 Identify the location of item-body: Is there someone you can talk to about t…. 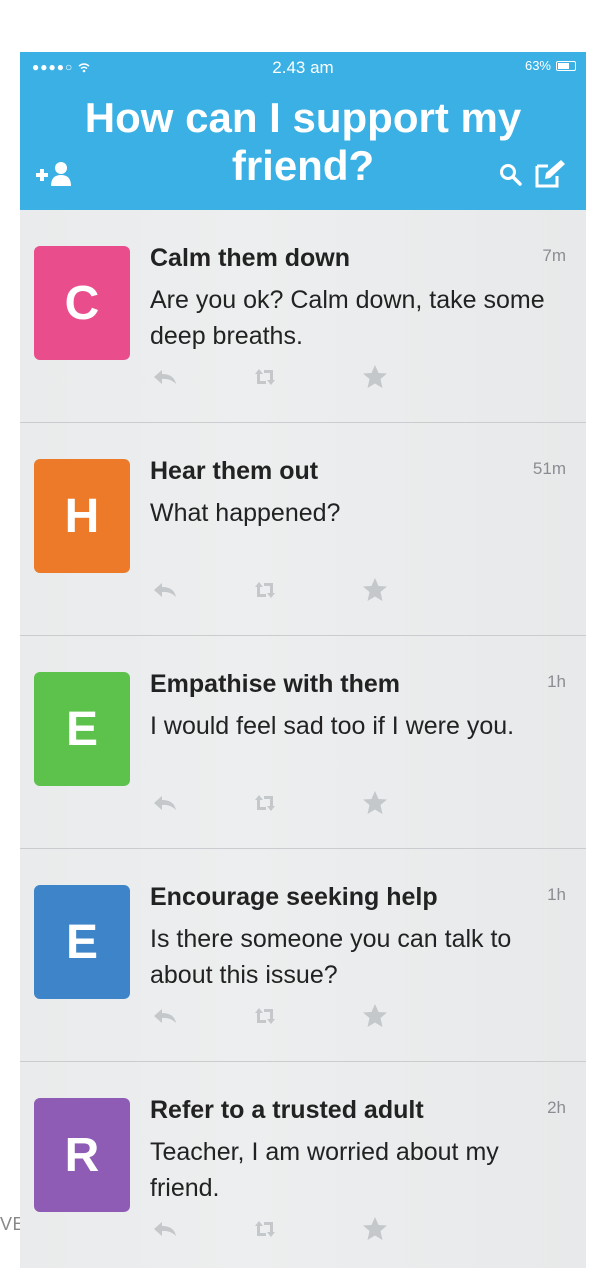
(331, 957).